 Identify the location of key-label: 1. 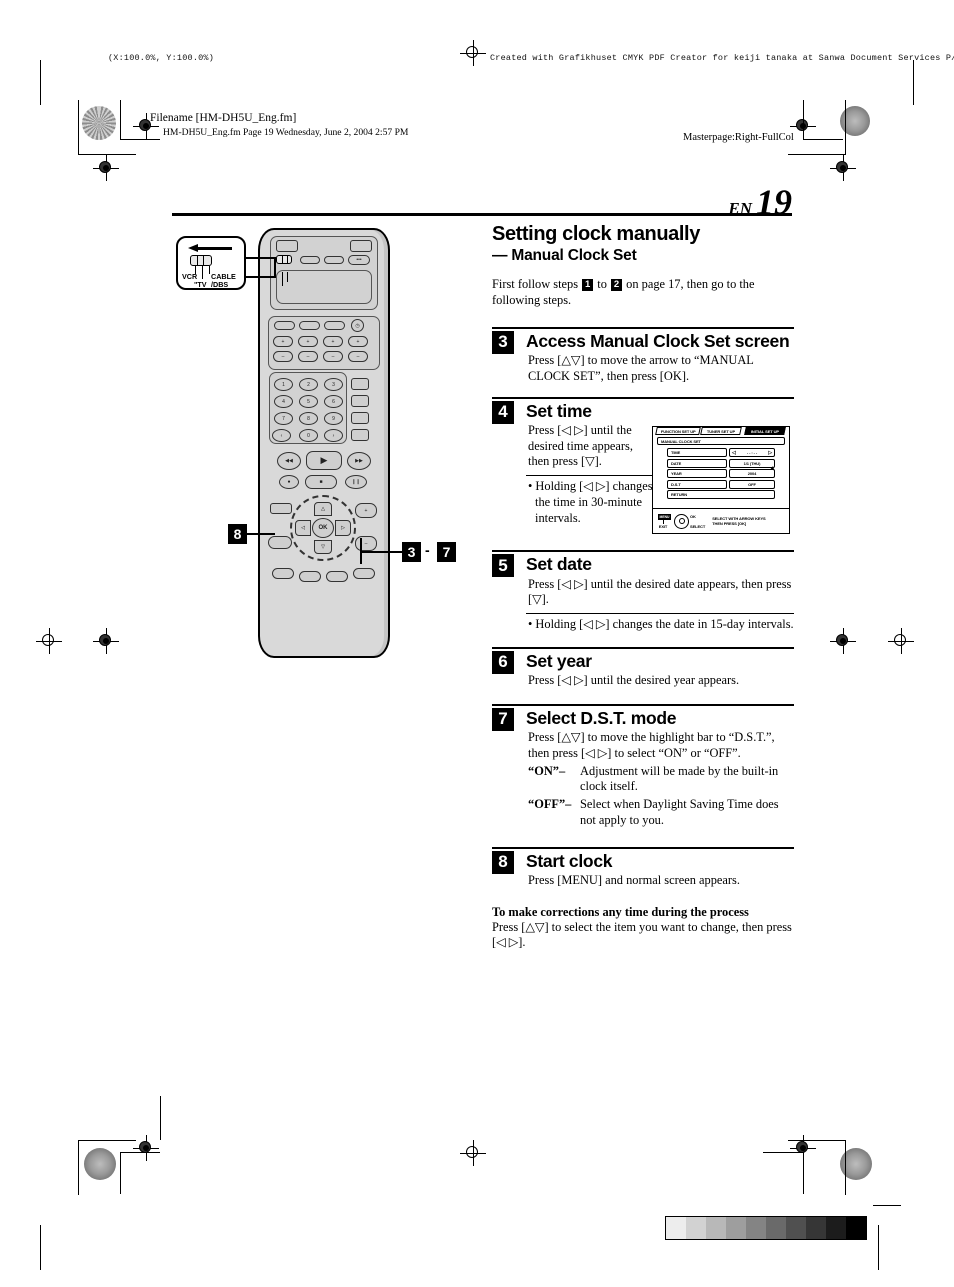
(283, 384).